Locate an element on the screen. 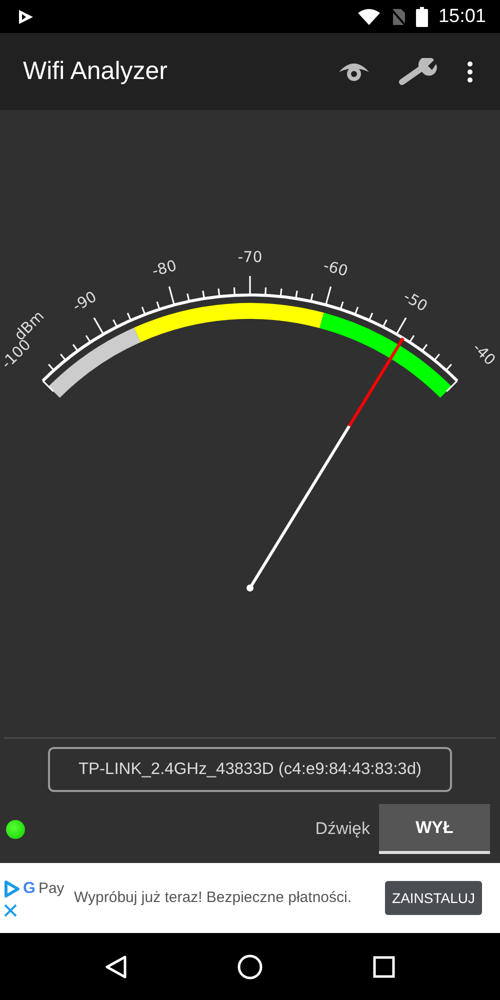 This screenshot has width=500, height=1000. wifi-icon is located at coordinates (369, 16).